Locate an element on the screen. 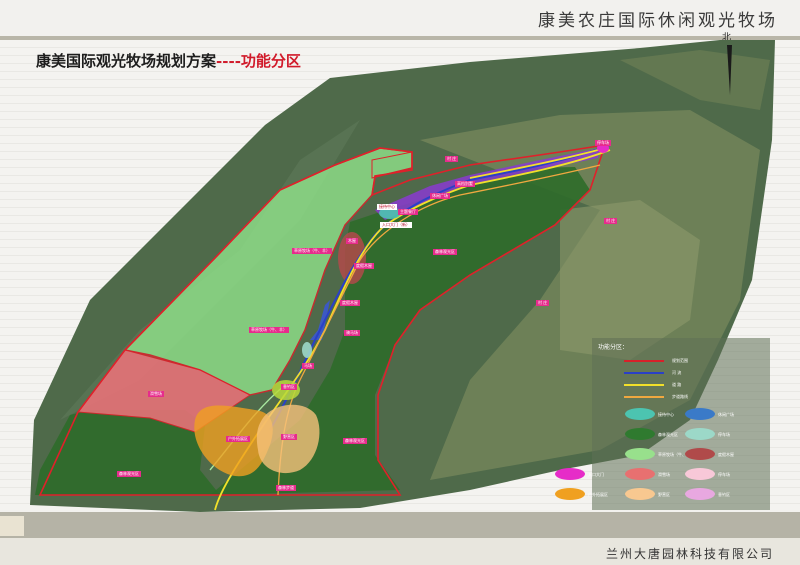 This screenshot has width=800, height=565. plan-title-suffix: ----功能分区 is located at coordinates (258, 61).